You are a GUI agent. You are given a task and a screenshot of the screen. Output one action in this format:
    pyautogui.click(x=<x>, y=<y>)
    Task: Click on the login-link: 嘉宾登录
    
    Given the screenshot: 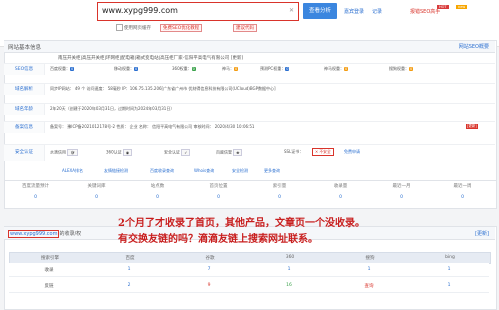 What is the action you would take?
    pyautogui.click(x=354, y=11)
    